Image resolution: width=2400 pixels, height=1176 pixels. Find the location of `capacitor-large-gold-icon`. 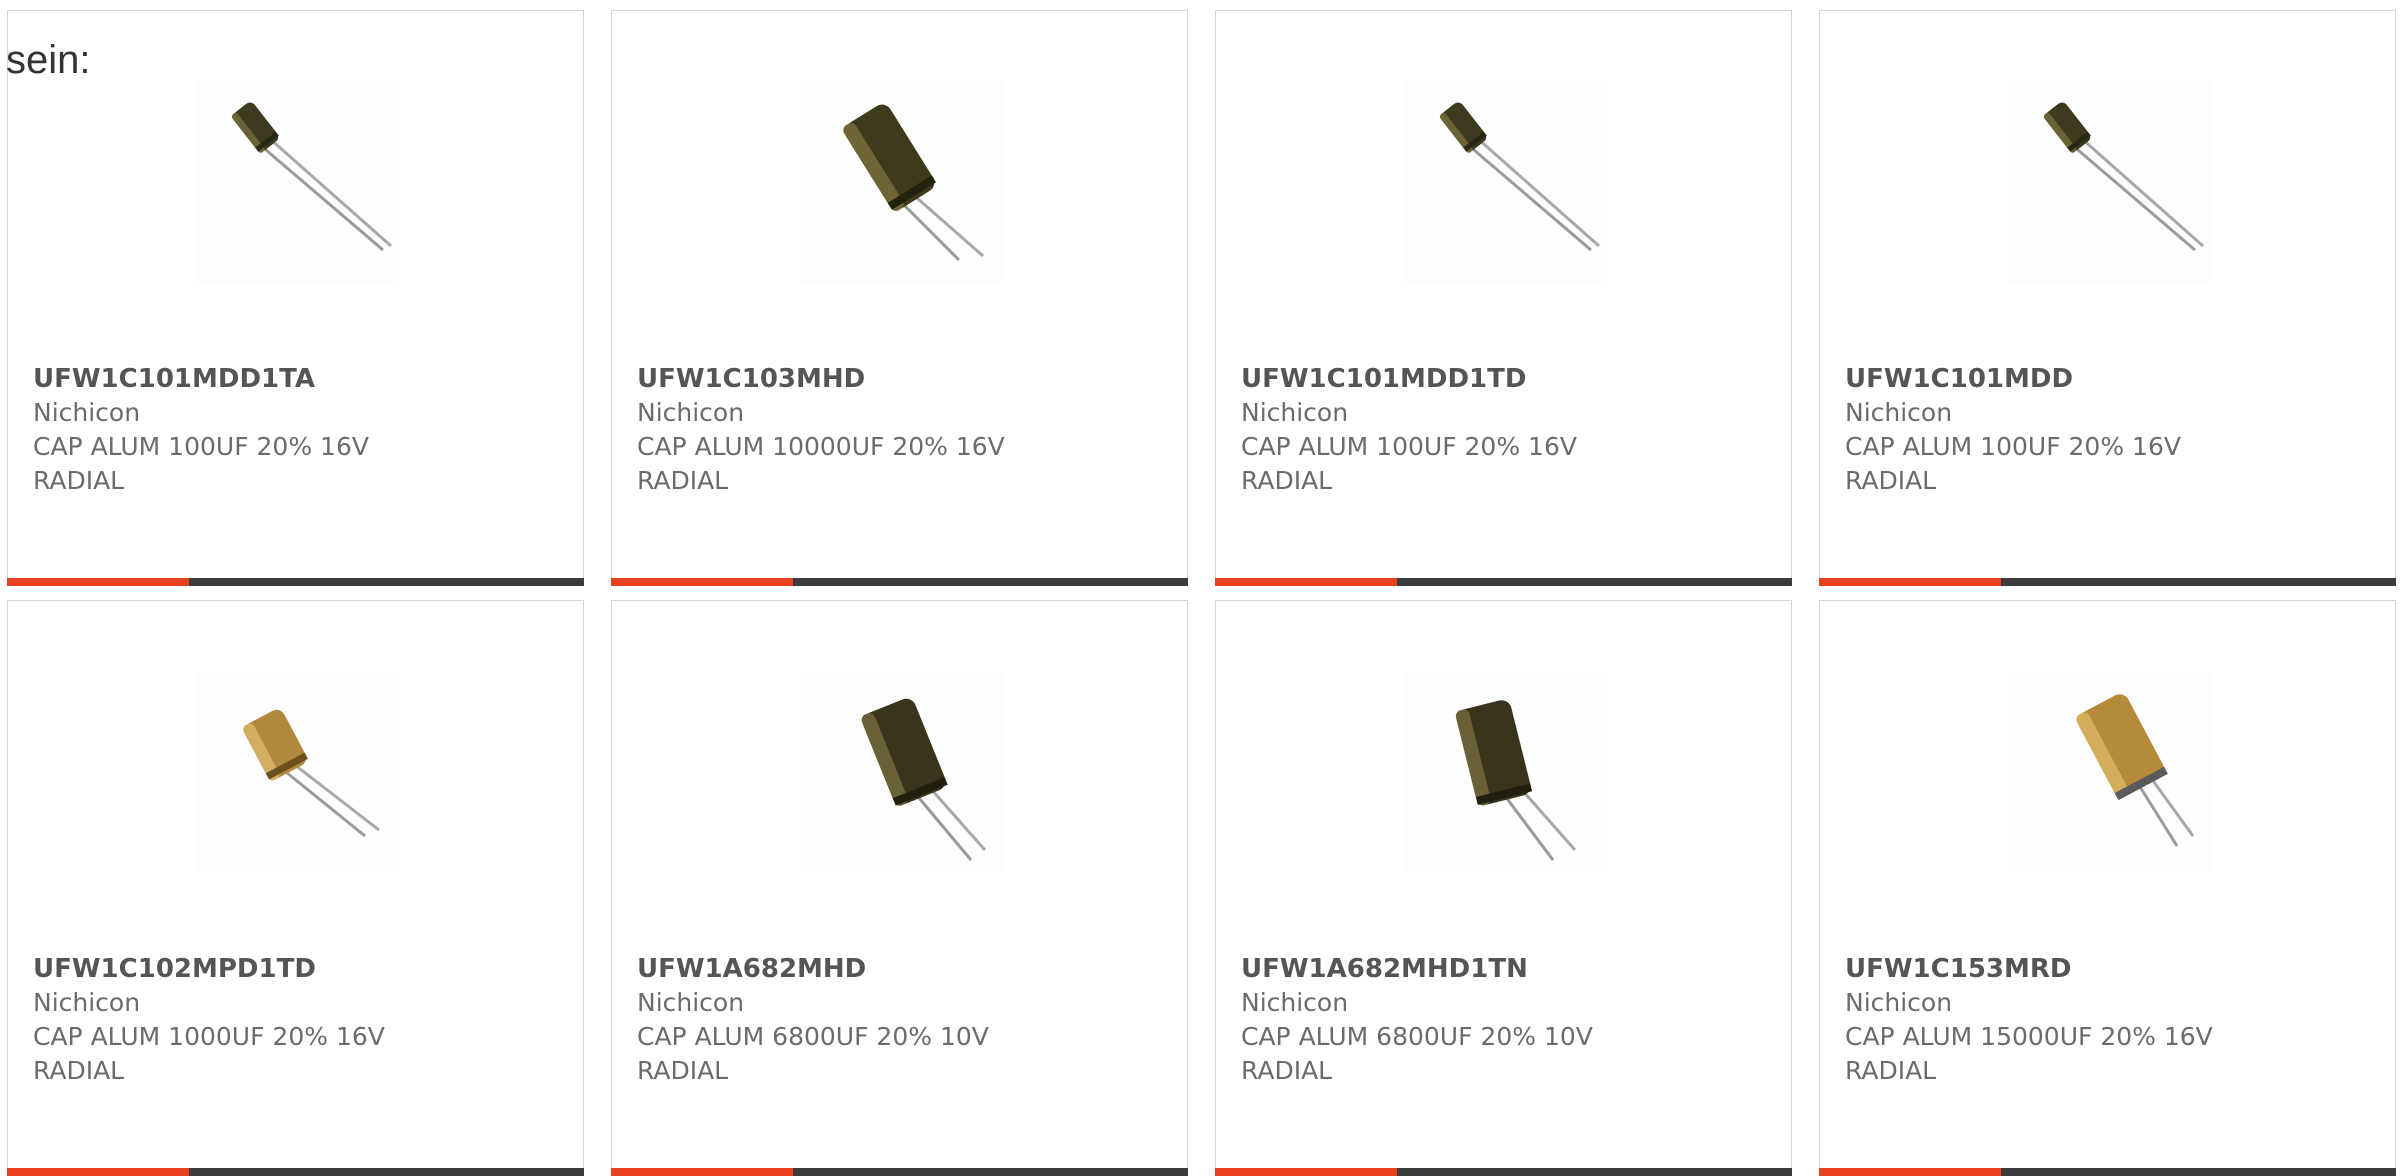

capacitor-large-gold-icon is located at coordinates (2135, 770).